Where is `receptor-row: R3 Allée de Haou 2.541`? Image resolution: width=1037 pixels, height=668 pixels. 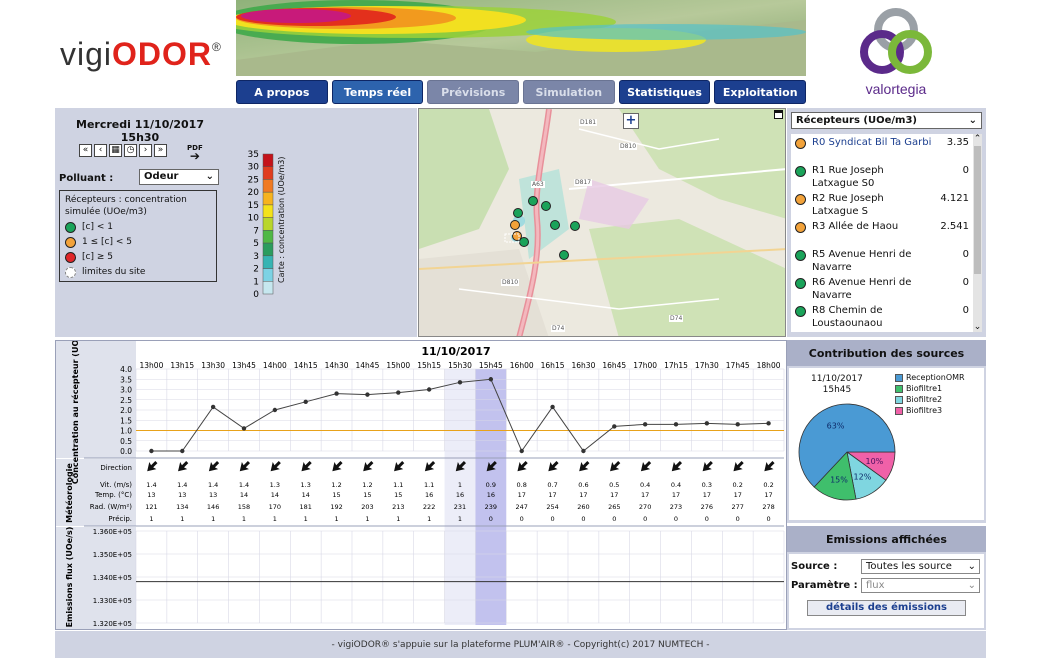 receptor-row: R3 Allée de Haou 2.541 is located at coordinates (882, 232).